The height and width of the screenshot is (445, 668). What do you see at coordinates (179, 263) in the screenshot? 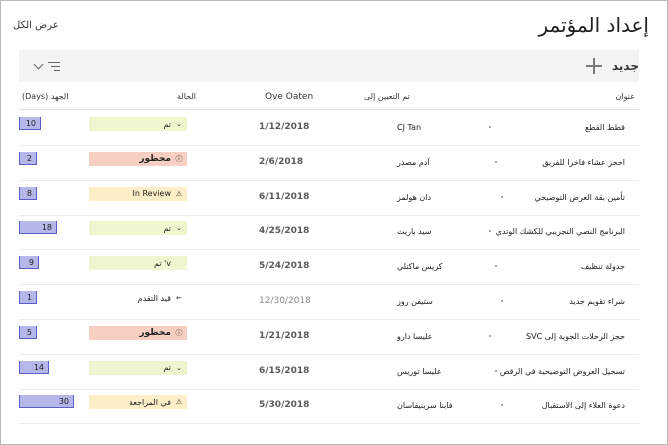
I see `status-icon` at bounding box center [179, 263].